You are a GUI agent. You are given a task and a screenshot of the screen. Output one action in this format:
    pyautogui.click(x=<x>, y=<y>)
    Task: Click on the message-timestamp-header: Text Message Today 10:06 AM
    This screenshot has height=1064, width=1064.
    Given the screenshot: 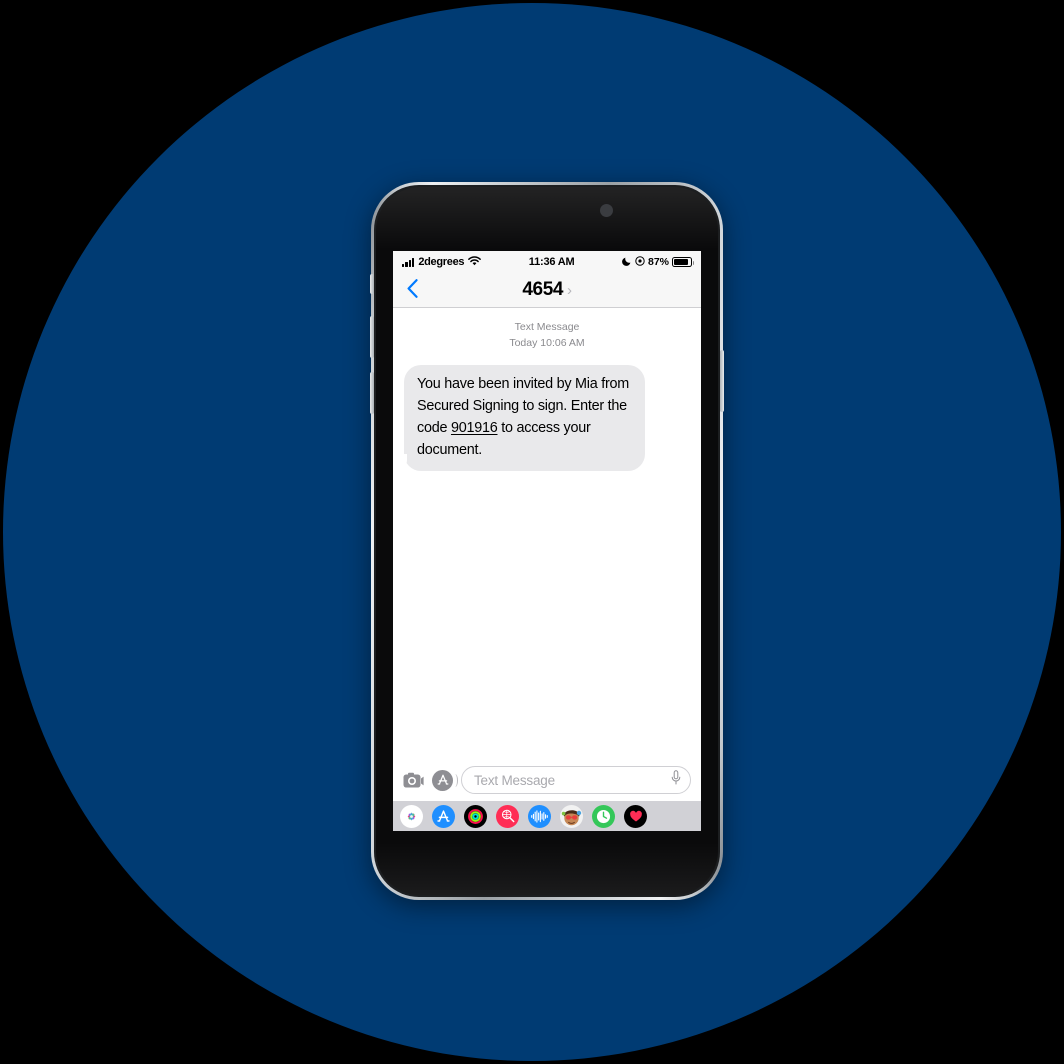 What is the action you would take?
    pyautogui.click(x=547, y=336)
    